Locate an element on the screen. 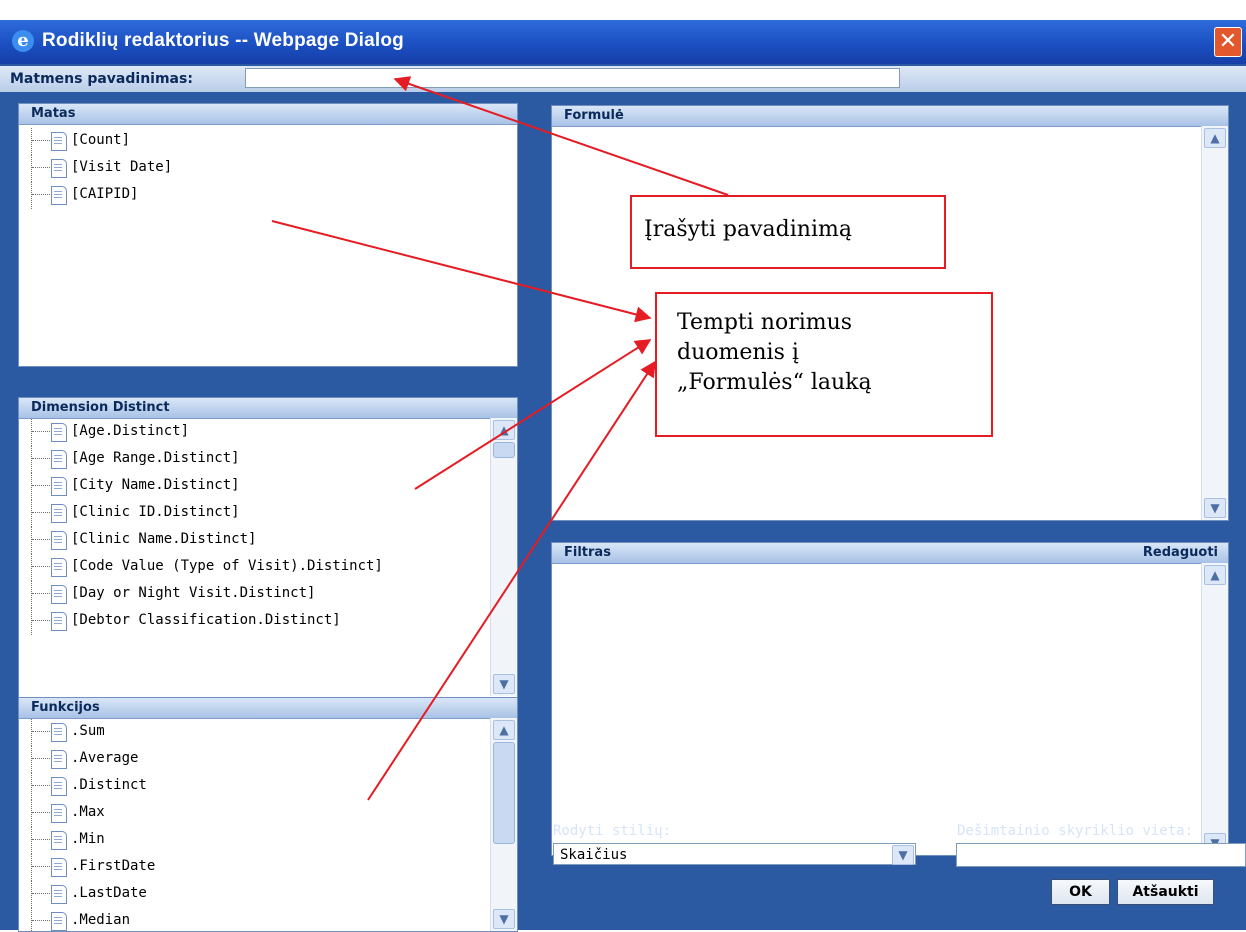 This screenshot has height=932, width=1246. callout-enter-name-text: Įrašyti pavadinimą is located at coordinates (748, 229).